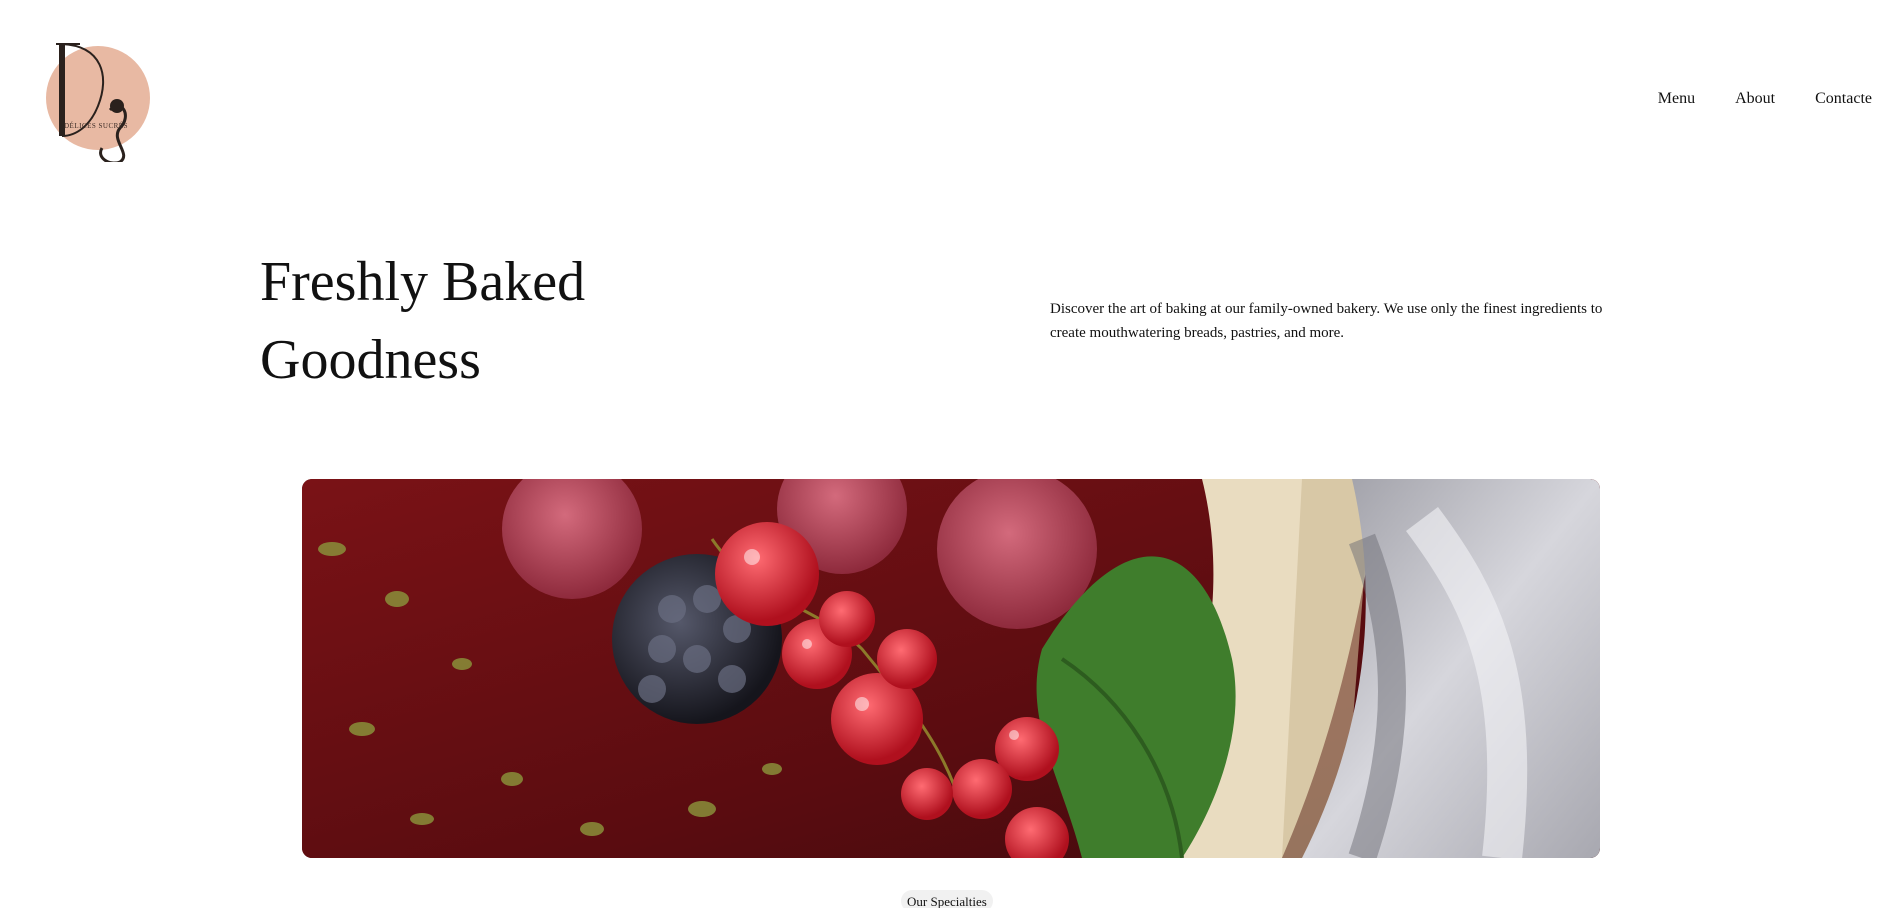 The height and width of the screenshot is (908, 1900). I want to click on nav-contact: Contacte, so click(1843, 99).